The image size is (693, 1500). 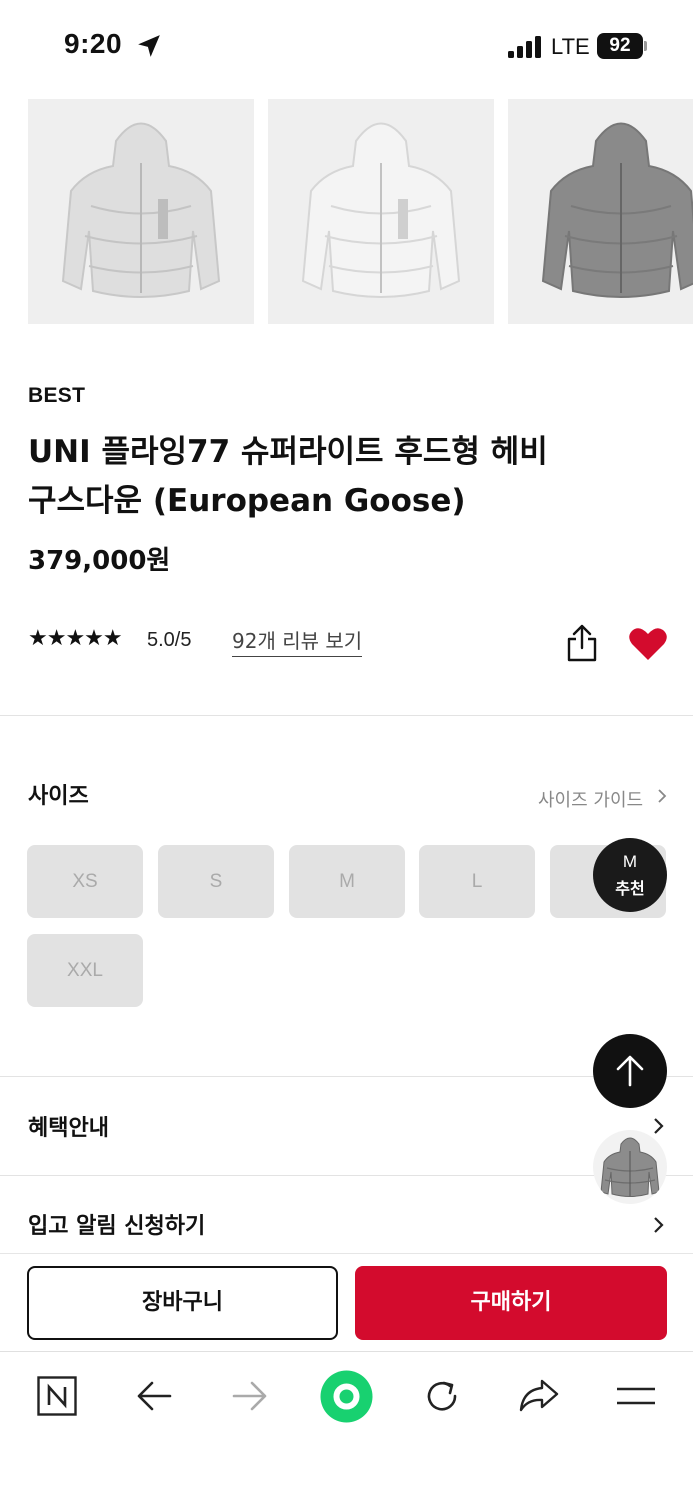 I want to click on recent-product-thumbnail, so click(x=630, y=1167).